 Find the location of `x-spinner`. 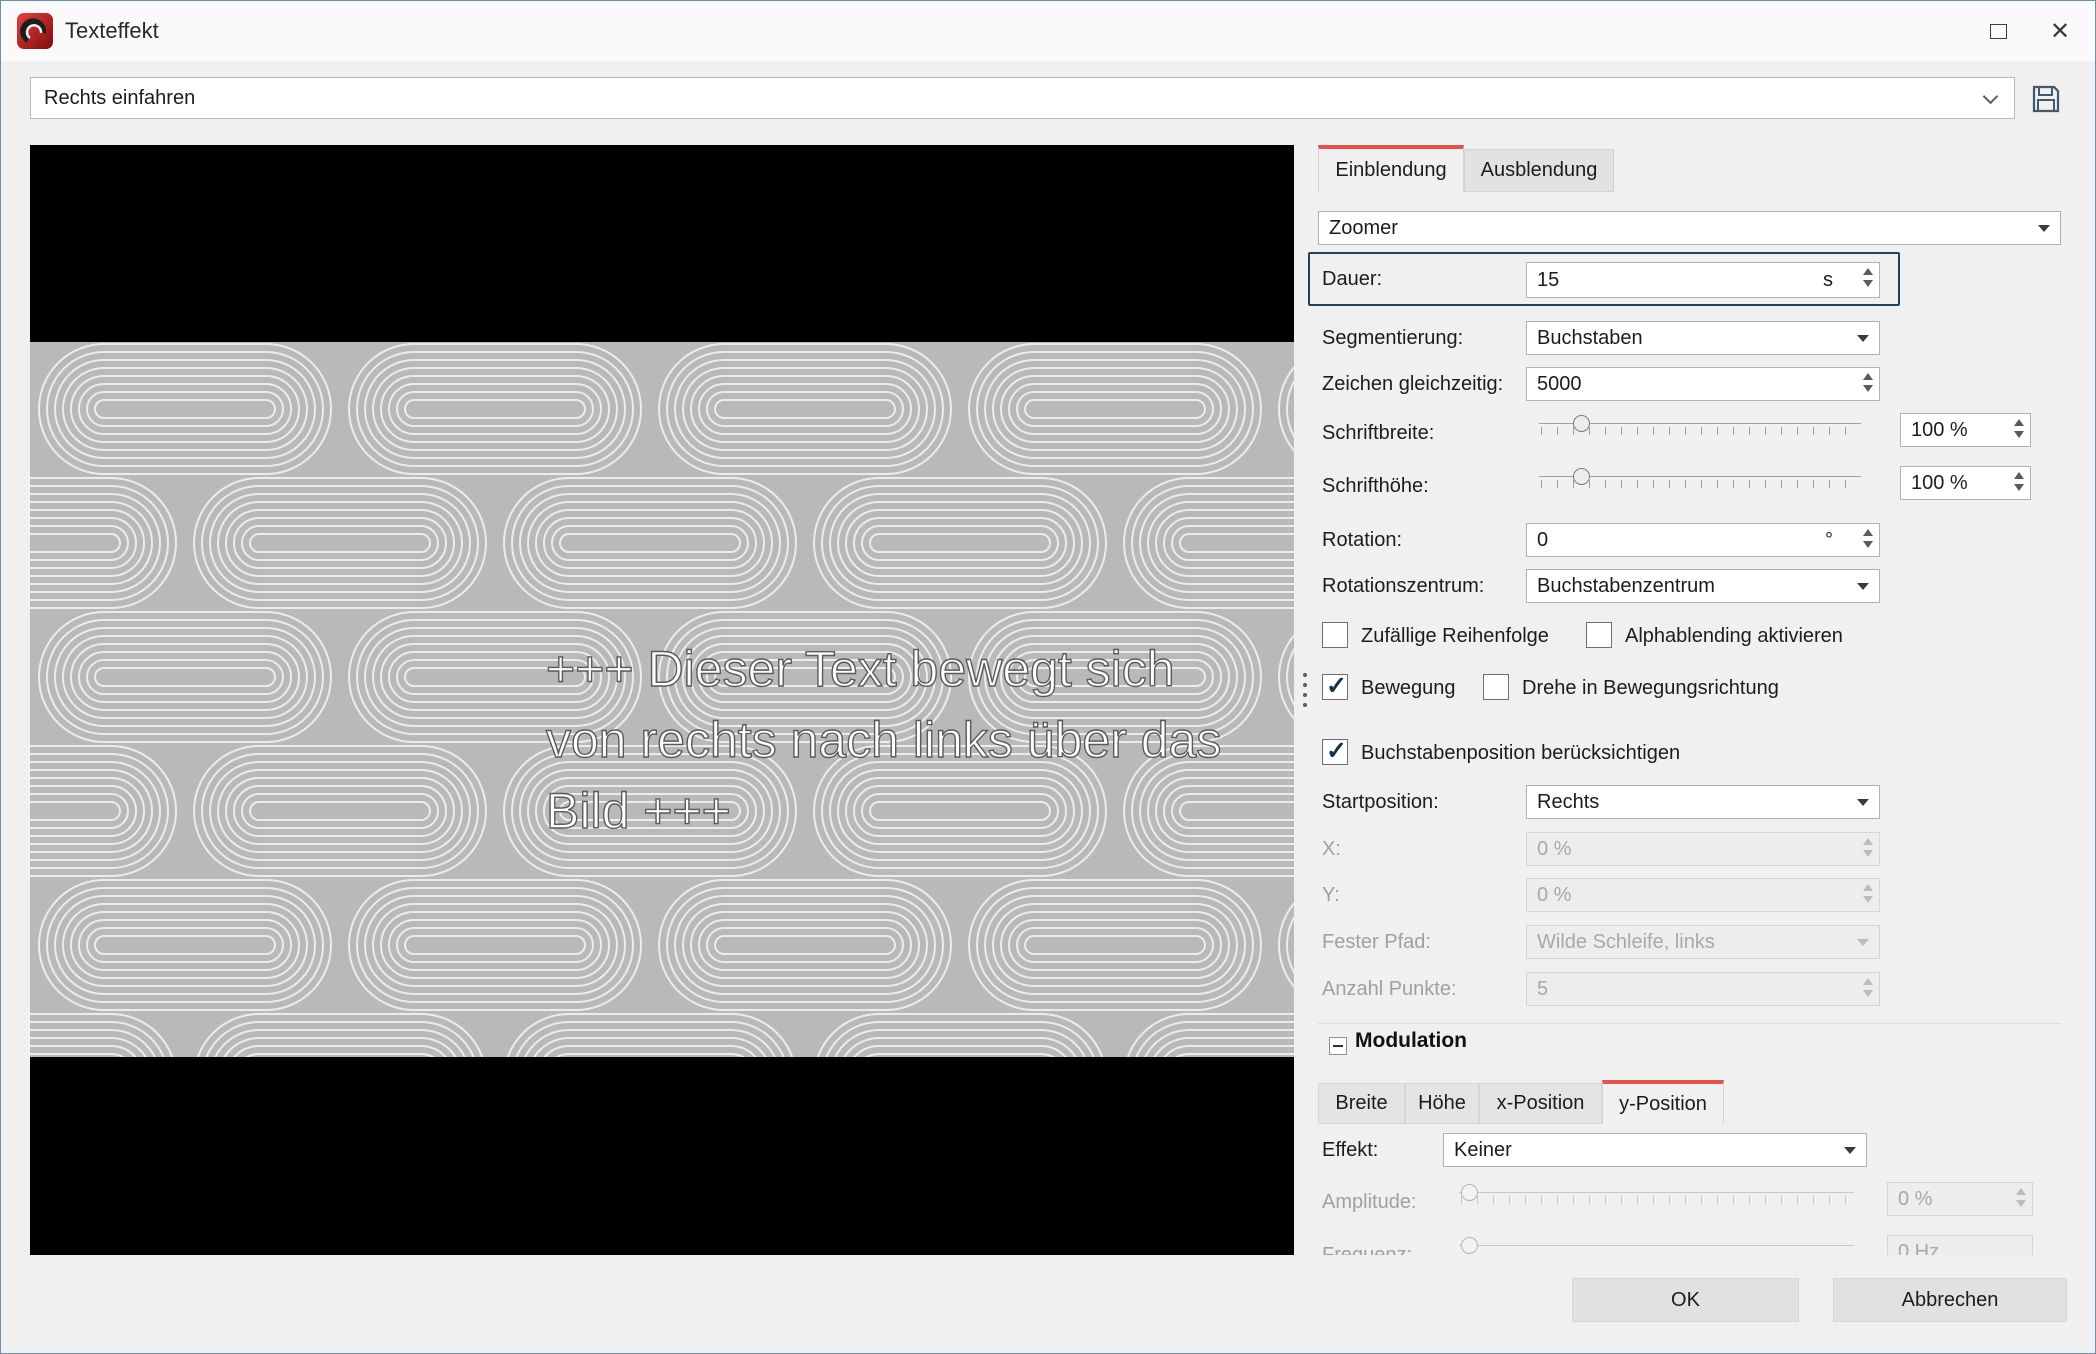

x-spinner is located at coordinates (1868, 847).